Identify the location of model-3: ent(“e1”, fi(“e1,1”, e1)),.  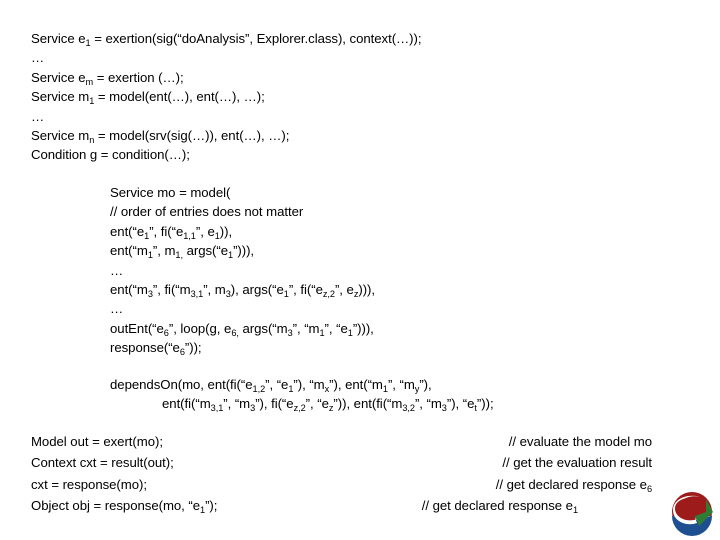
(171, 232).